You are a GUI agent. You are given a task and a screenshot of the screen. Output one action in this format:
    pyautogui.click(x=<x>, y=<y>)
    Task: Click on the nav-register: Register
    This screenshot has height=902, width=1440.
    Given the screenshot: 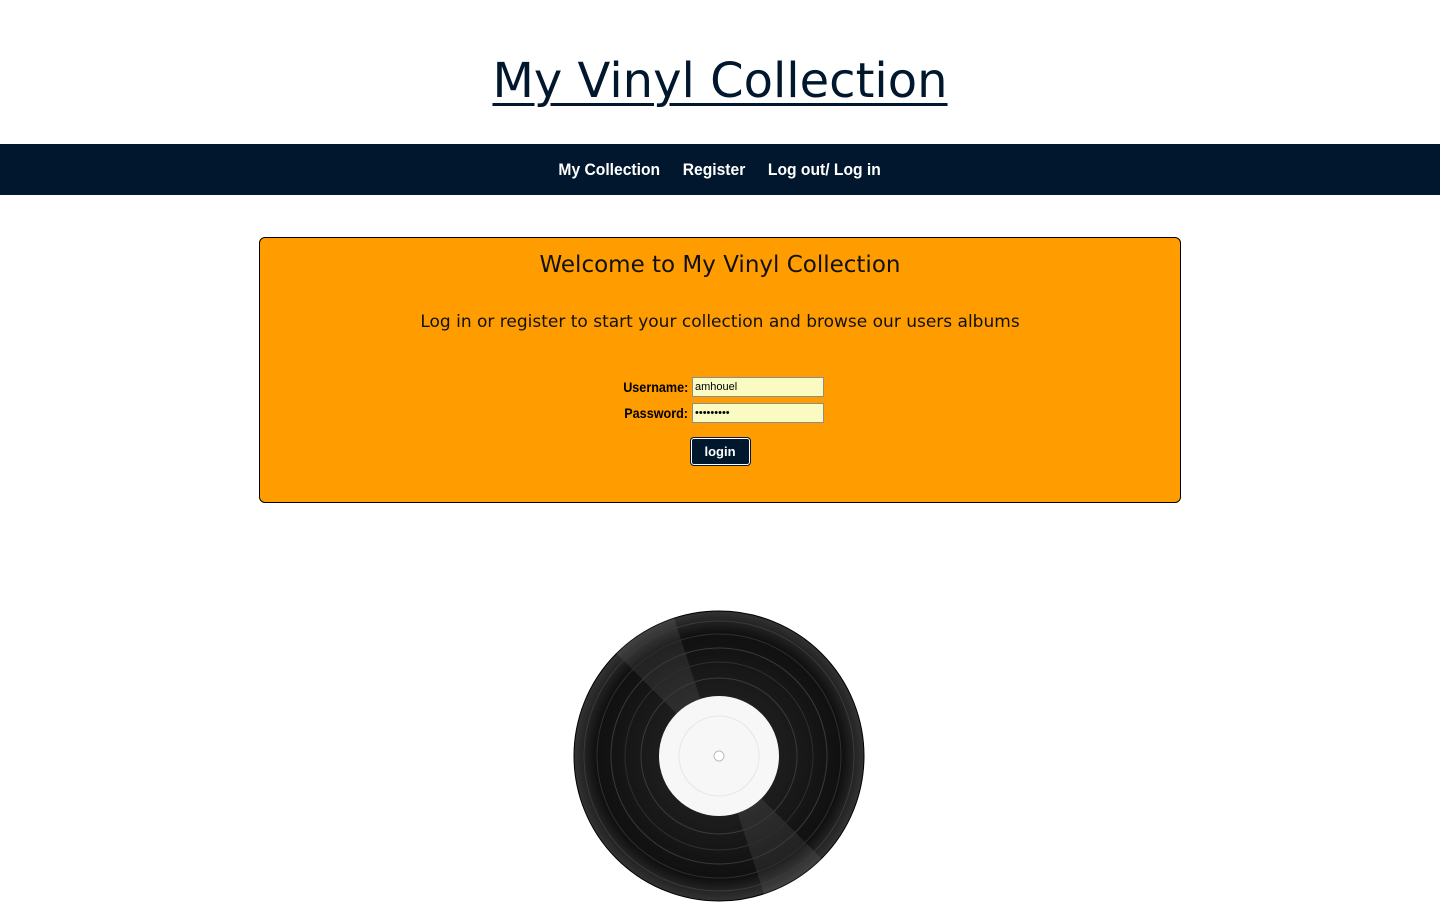 What is the action you would take?
    pyautogui.click(x=714, y=170)
    